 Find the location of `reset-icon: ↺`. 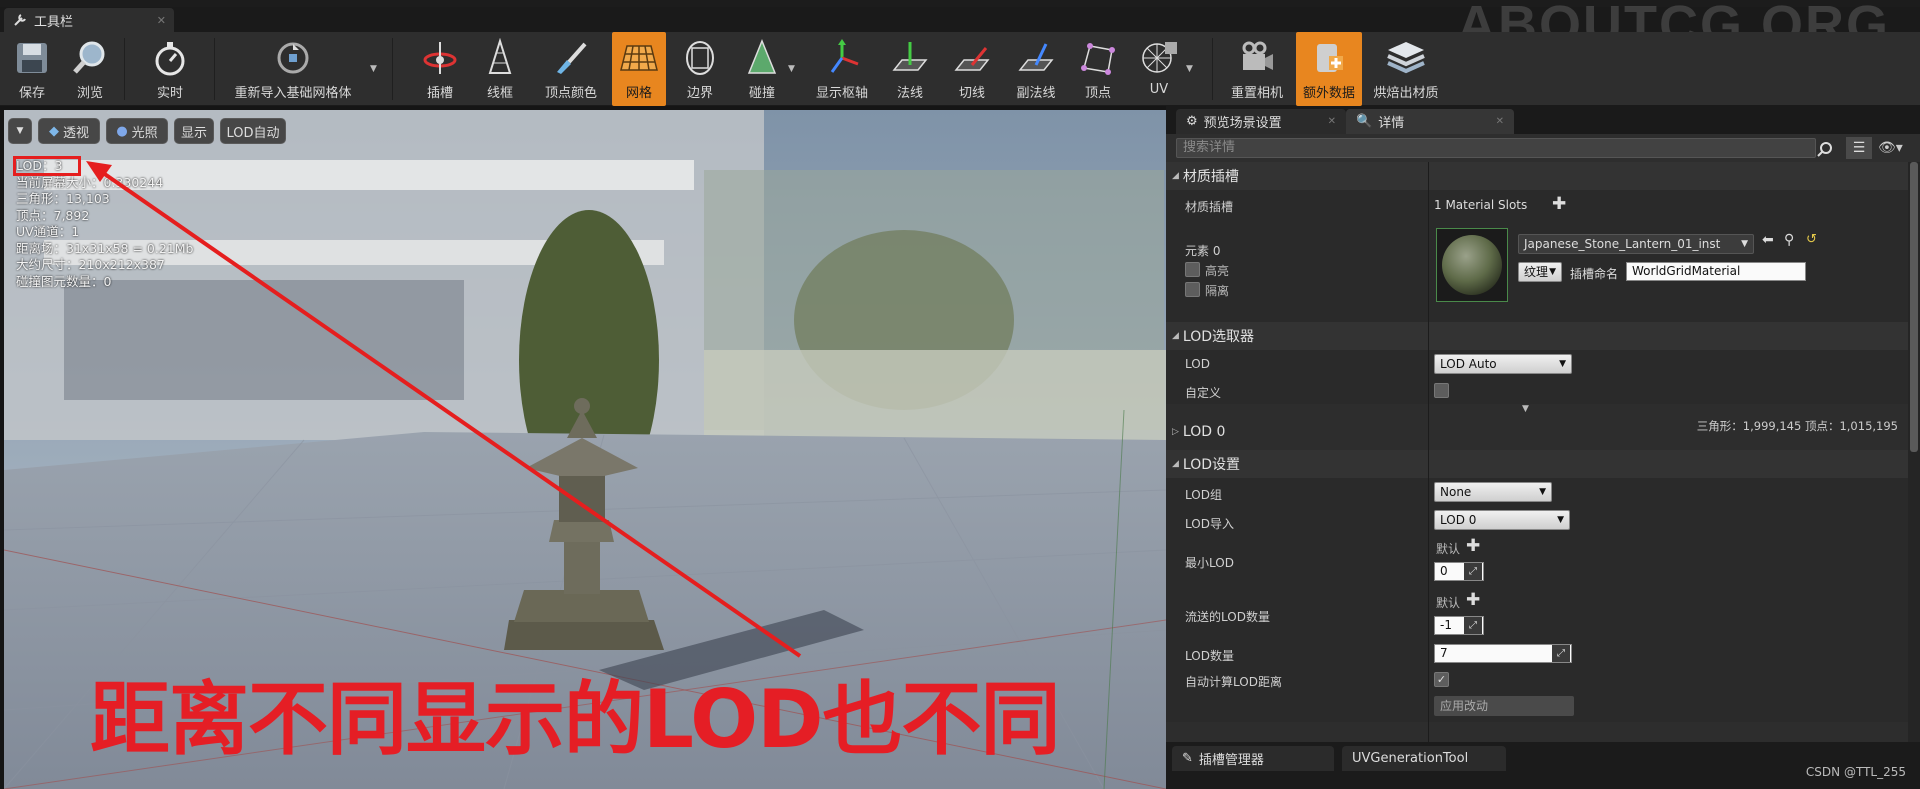

reset-icon: ↺ is located at coordinates (1811, 239).